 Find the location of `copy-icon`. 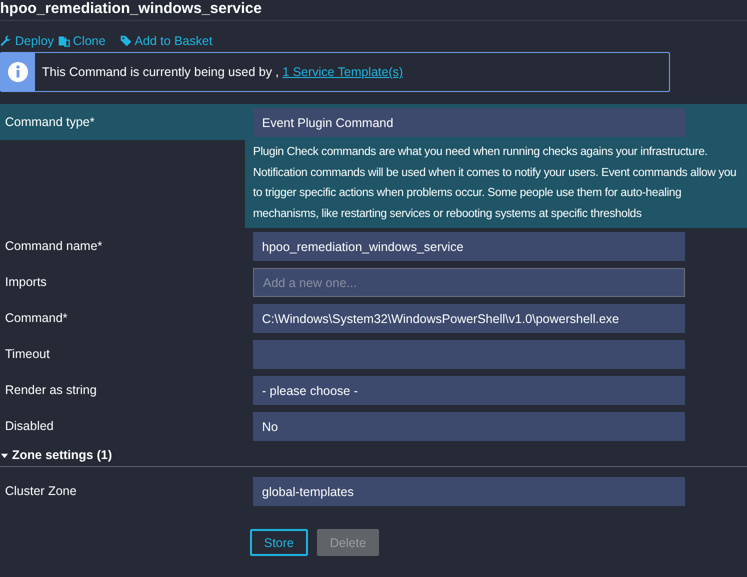

copy-icon is located at coordinates (64, 41).